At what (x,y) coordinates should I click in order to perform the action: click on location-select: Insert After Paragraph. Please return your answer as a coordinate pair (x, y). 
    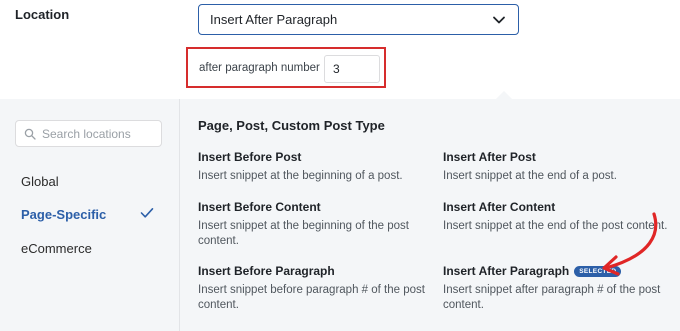
    Looking at the image, I should click on (358, 19).